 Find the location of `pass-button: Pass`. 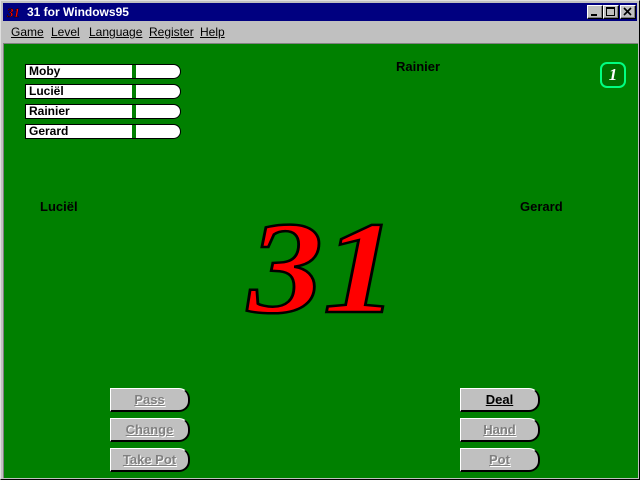

pass-button: Pass is located at coordinates (150, 400).